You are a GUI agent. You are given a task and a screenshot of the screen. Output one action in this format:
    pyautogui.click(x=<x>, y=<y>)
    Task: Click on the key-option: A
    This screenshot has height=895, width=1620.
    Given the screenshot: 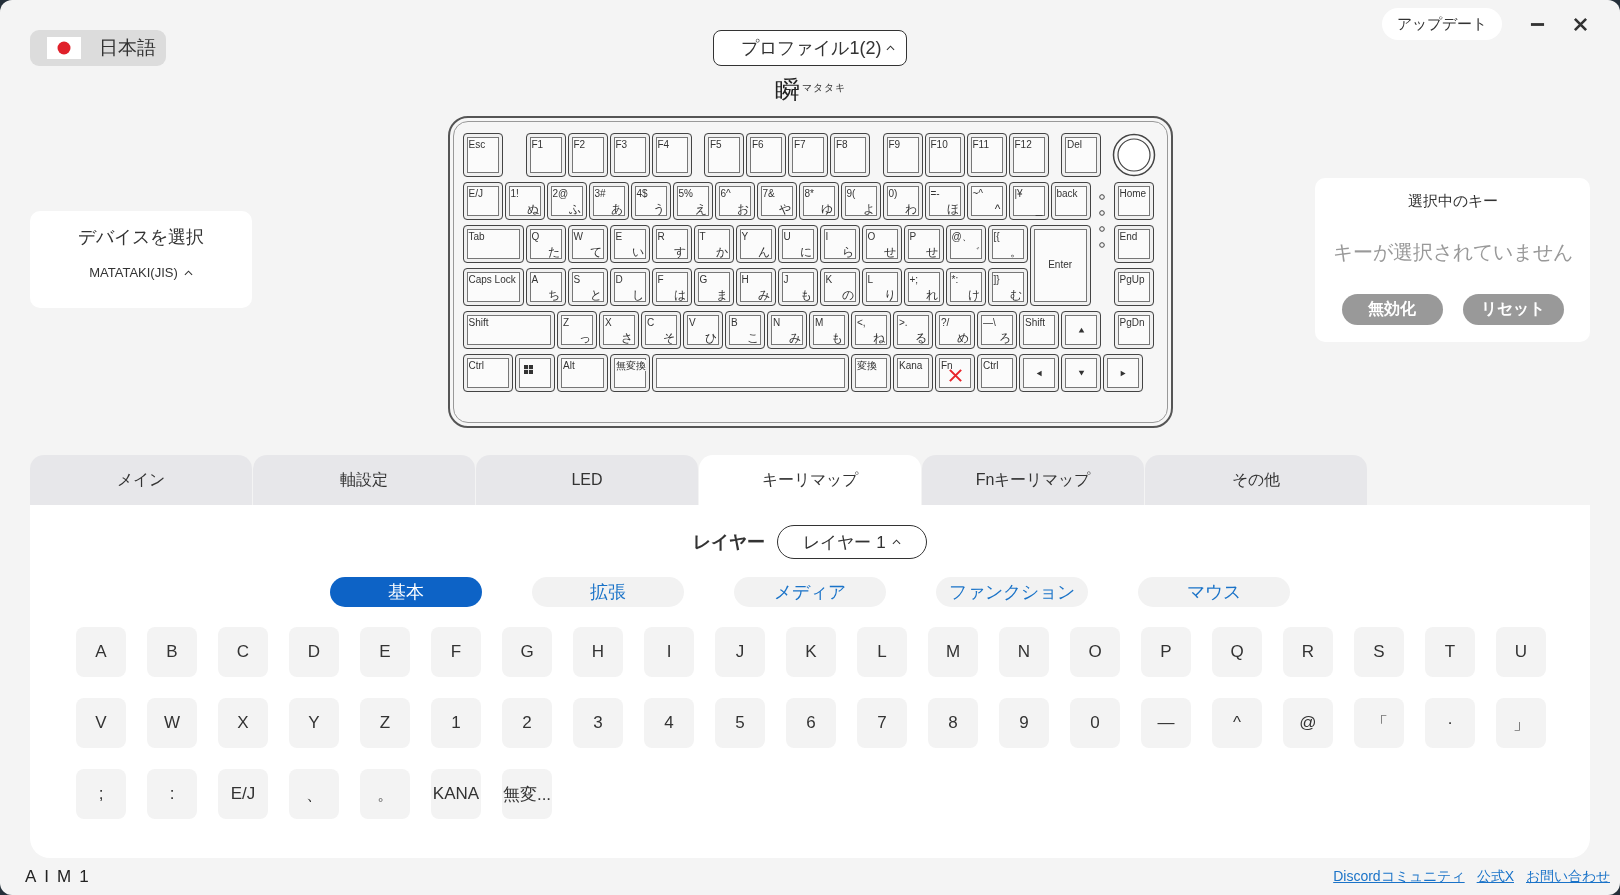 What is the action you would take?
    pyautogui.click(x=101, y=652)
    